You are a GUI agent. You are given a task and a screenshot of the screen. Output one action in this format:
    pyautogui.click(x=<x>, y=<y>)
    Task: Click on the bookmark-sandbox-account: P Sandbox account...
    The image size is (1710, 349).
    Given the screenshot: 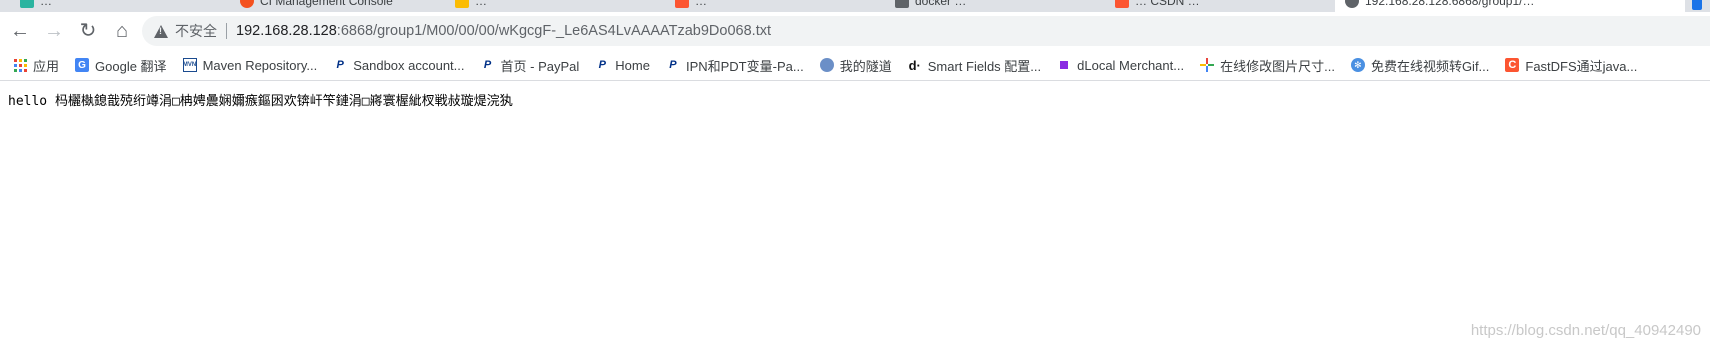 What is the action you would take?
    pyautogui.click(x=398, y=65)
    